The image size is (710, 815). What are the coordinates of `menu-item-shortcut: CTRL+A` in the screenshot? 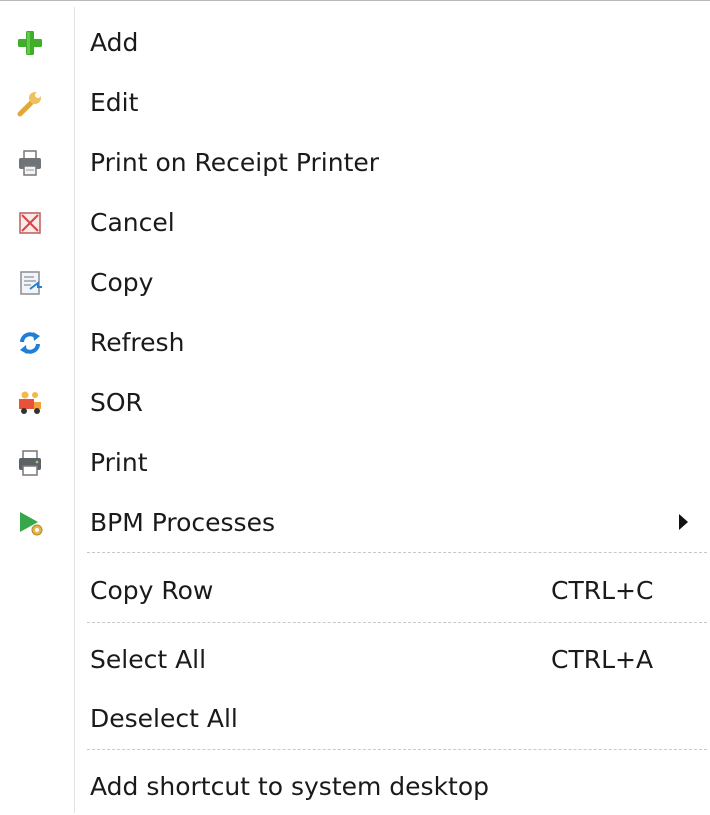 It's located at (602, 659).